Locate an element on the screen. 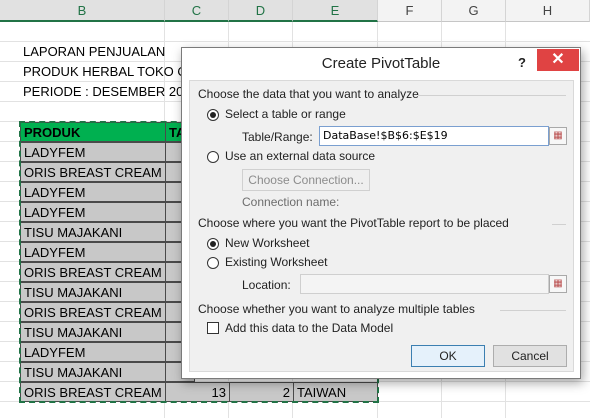 Image resolution: width=590 pixels, height=418 pixels. section-data-source: Choose the data that you want to analyze is located at coordinates (308, 94).